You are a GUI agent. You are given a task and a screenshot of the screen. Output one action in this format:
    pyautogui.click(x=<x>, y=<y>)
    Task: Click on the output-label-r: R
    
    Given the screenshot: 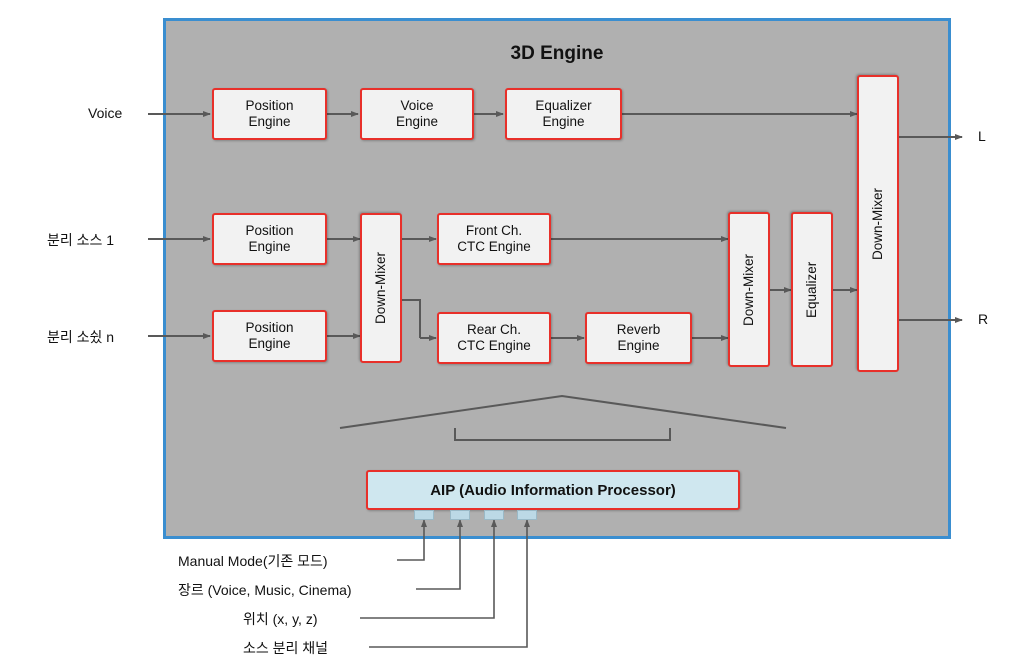 What is the action you would take?
    pyautogui.click(x=983, y=319)
    